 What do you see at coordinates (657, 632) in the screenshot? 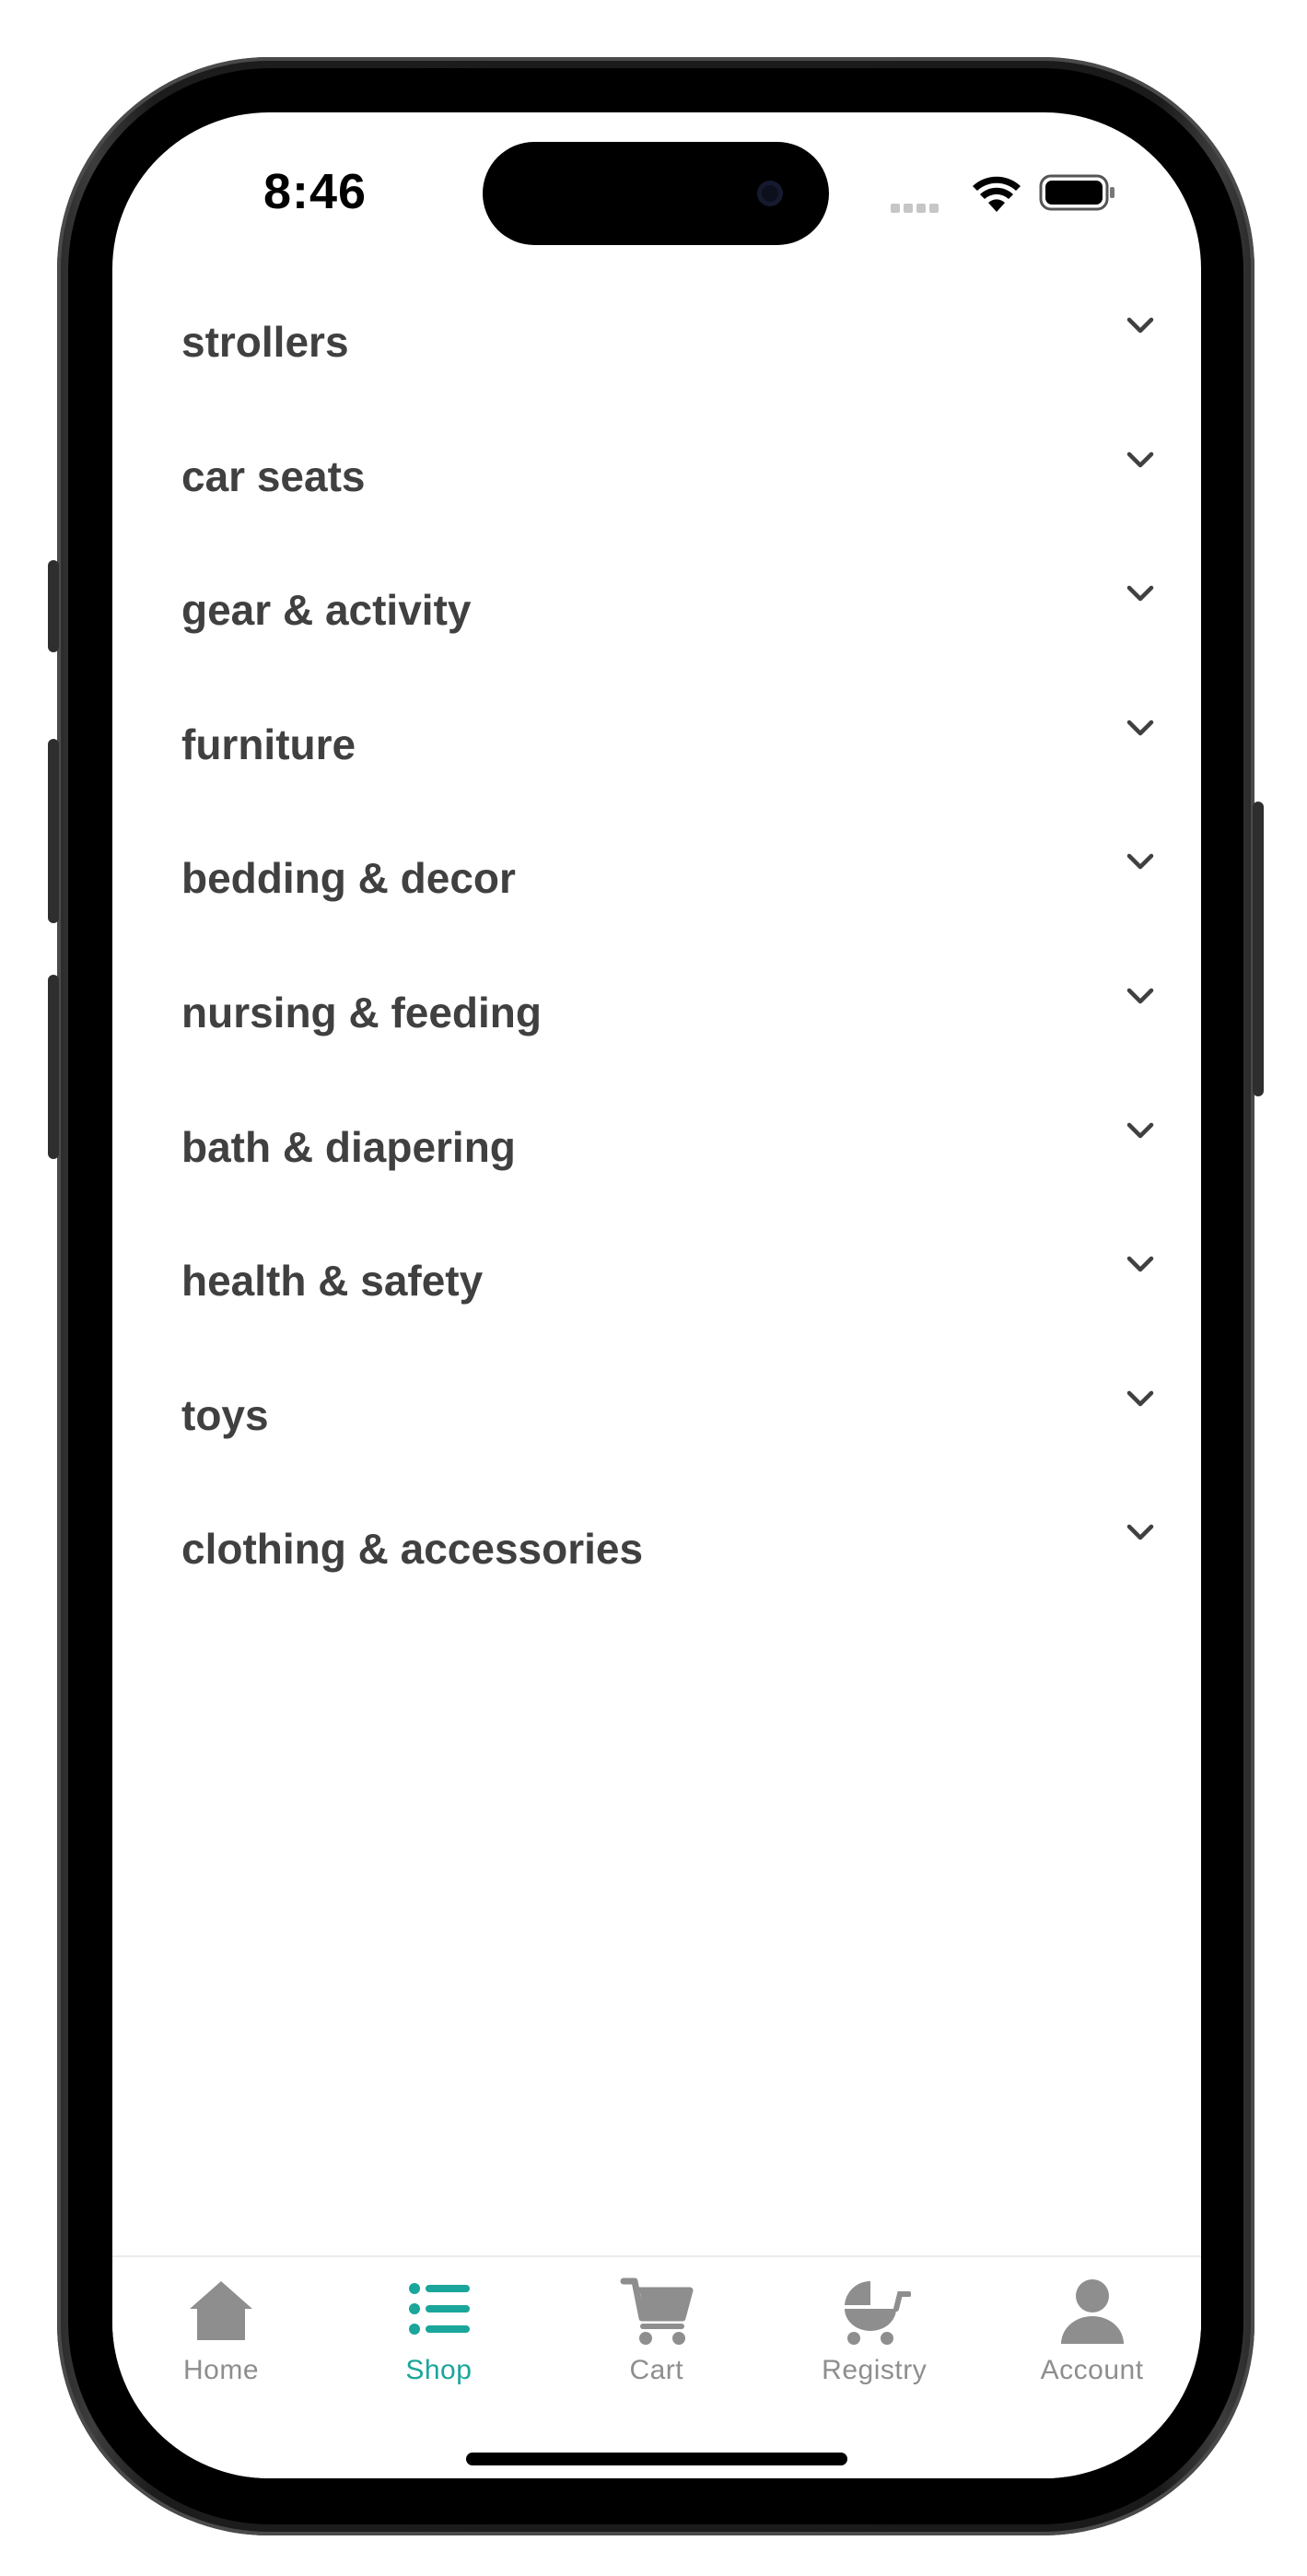
I see `category-item: gear & activity` at bounding box center [657, 632].